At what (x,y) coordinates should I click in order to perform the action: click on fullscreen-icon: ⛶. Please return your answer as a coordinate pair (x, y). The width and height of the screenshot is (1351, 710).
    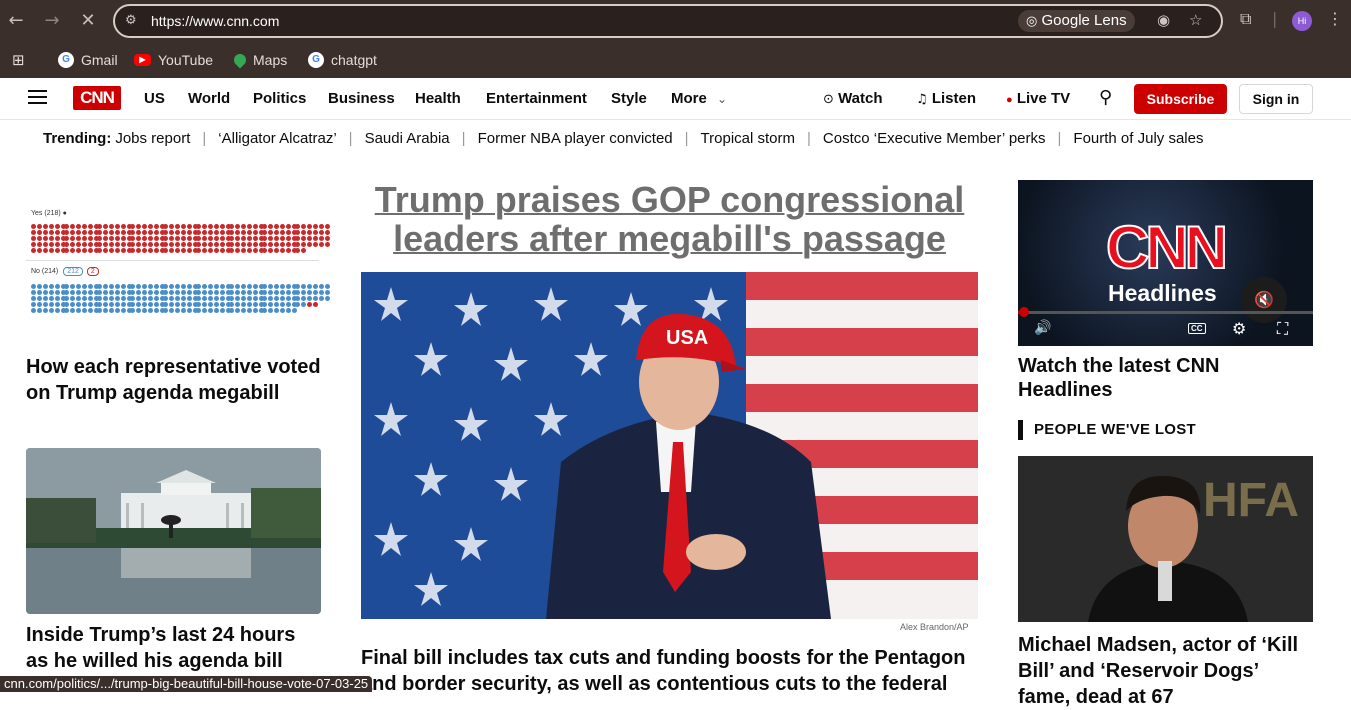
    Looking at the image, I should click on (1282, 329).